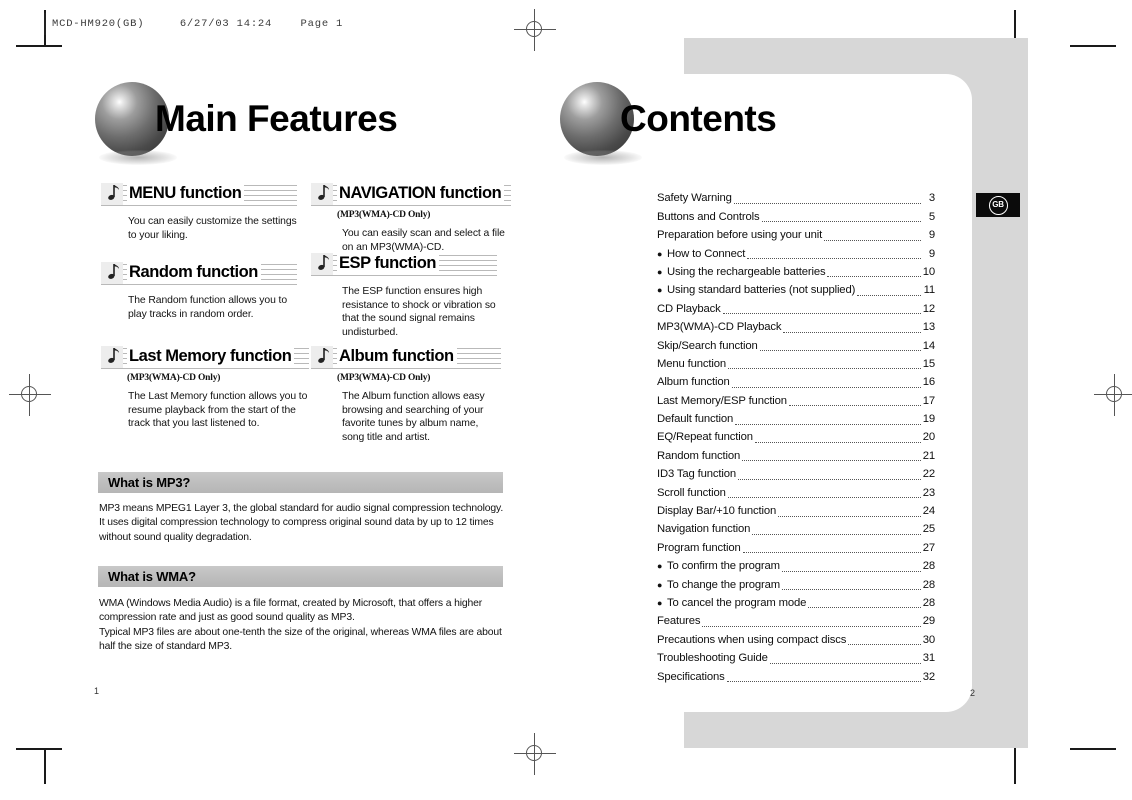  What do you see at coordinates (796, 528) in the screenshot?
I see `toc-row: Navigation function 25` at bounding box center [796, 528].